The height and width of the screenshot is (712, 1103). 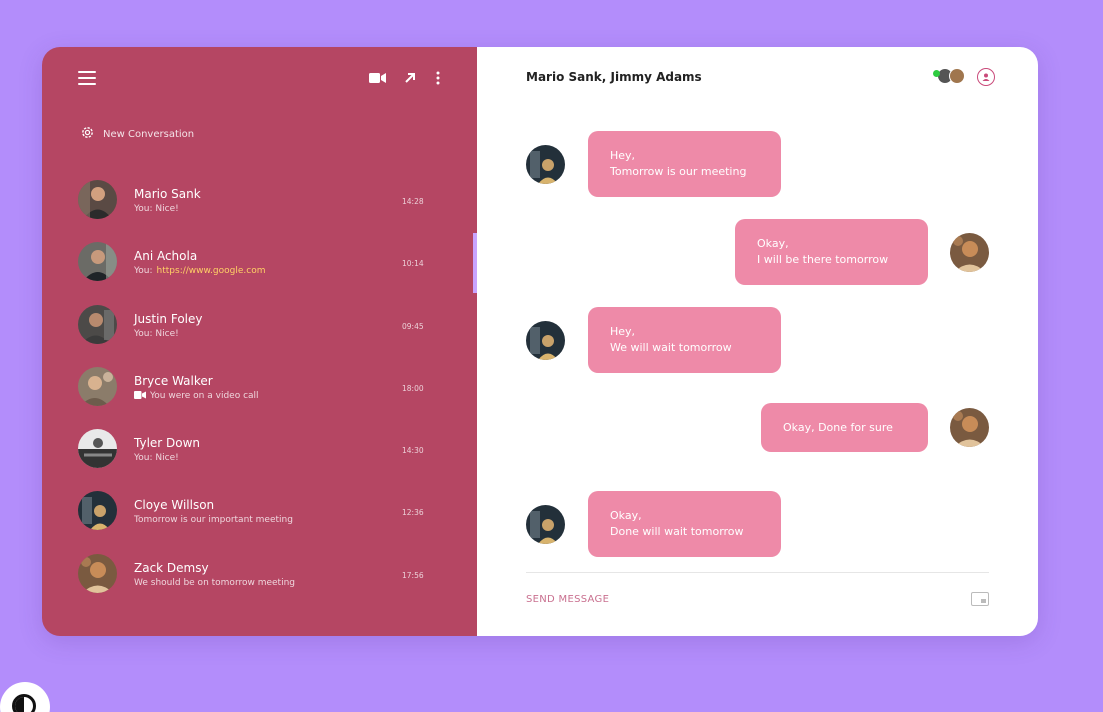 I want to click on conversation-name: Justin Foley, so click(x=168, y=318).